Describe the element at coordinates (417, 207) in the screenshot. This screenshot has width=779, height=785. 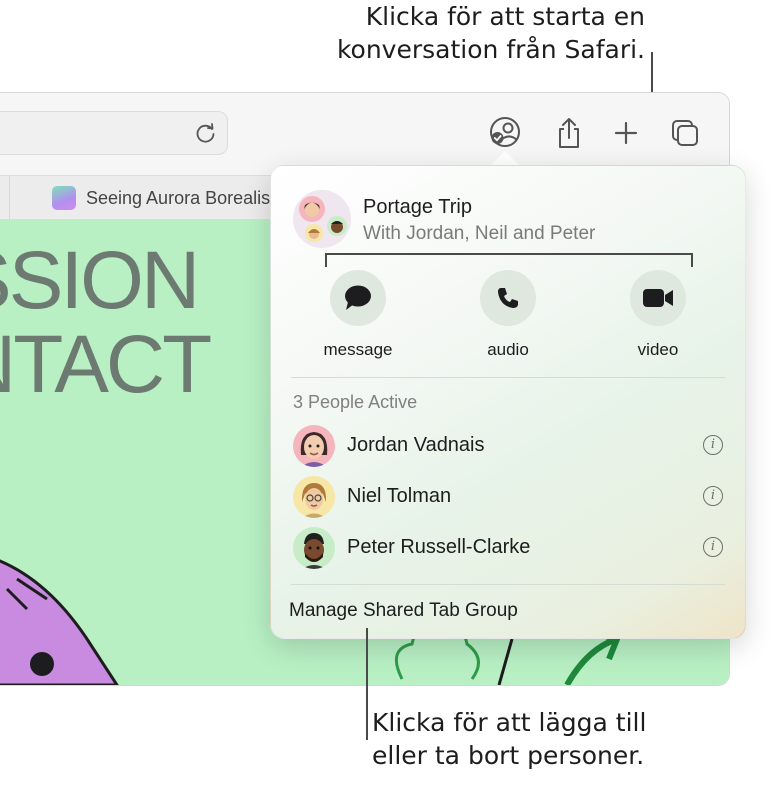
I see `group-title: Portage Trip` at that location.